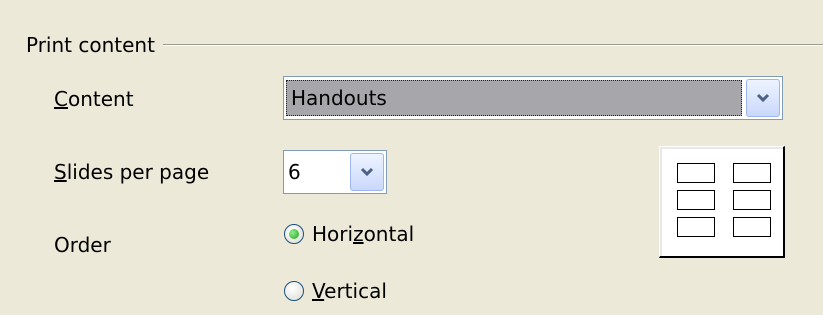 Image resolution: width=823 pixels, height=315 pixels. What do you see at coordinates (389, 234) in the screenshot?
I see `horizontal-label-post: ontal` at bounding box center [389, 234].